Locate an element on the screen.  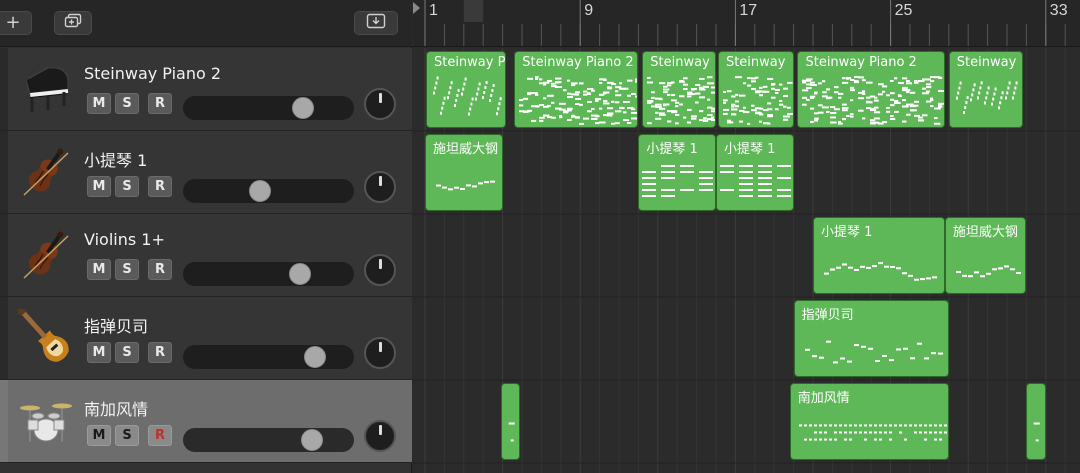
track-name: Violins 1+ is located at coordinates (124, 239).